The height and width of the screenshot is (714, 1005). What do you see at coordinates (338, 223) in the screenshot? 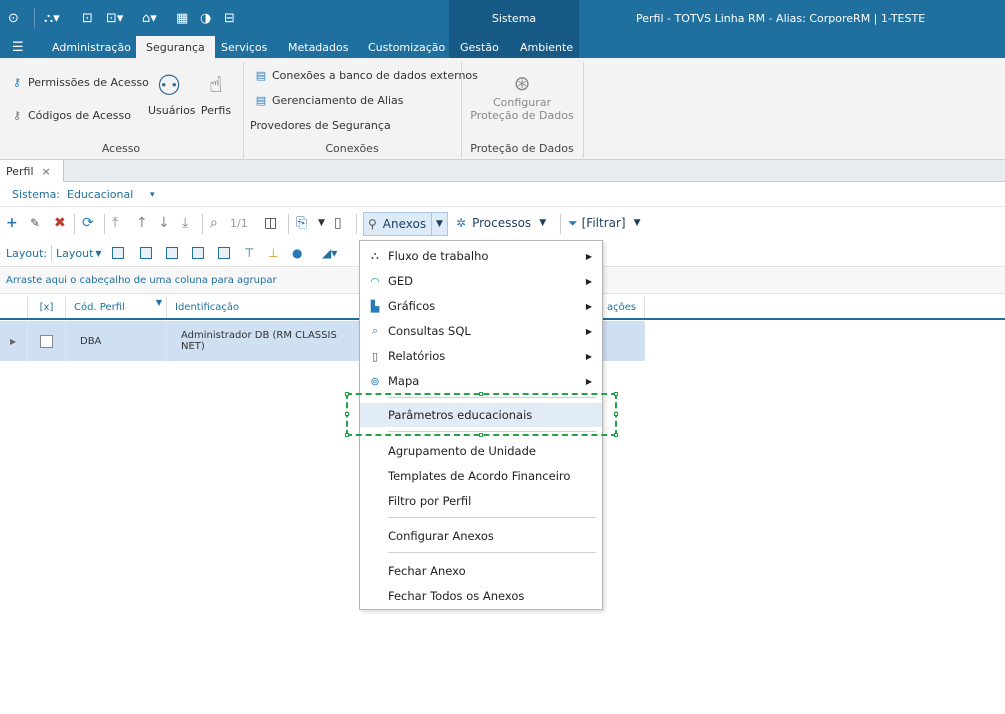
I see `document-icon: ▯` at bounding box center [338, 223].